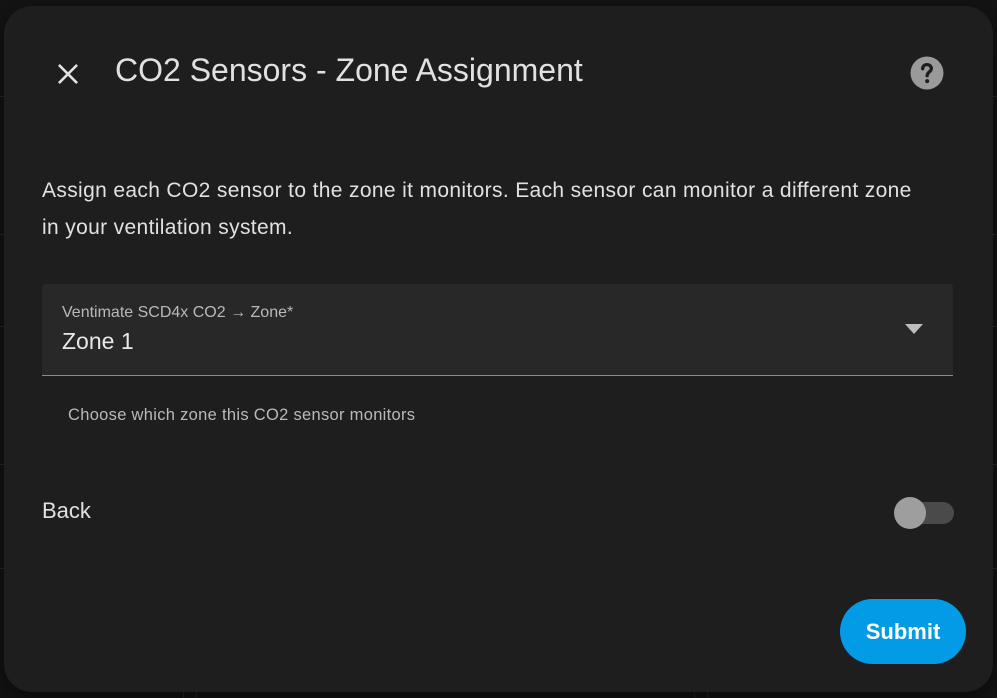  Describe the element at coordinates (178, 312) in the screenshot. I see `zone-select-label: Ventimate SCD4x CO2 → Zone*` at that location.